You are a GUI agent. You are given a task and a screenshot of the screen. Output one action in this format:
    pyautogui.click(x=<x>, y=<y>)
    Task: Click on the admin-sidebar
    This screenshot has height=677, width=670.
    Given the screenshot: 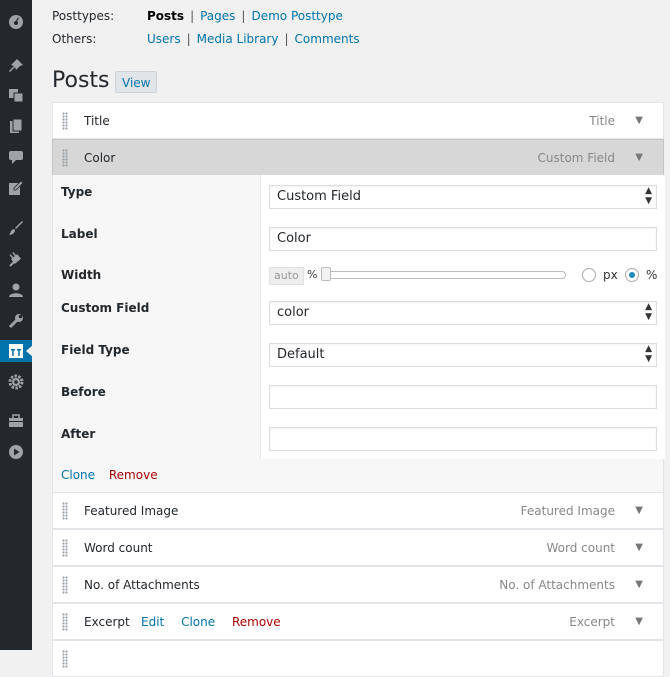 What is the action you would take?
    pyautogui.click(x=16, y=325)
    